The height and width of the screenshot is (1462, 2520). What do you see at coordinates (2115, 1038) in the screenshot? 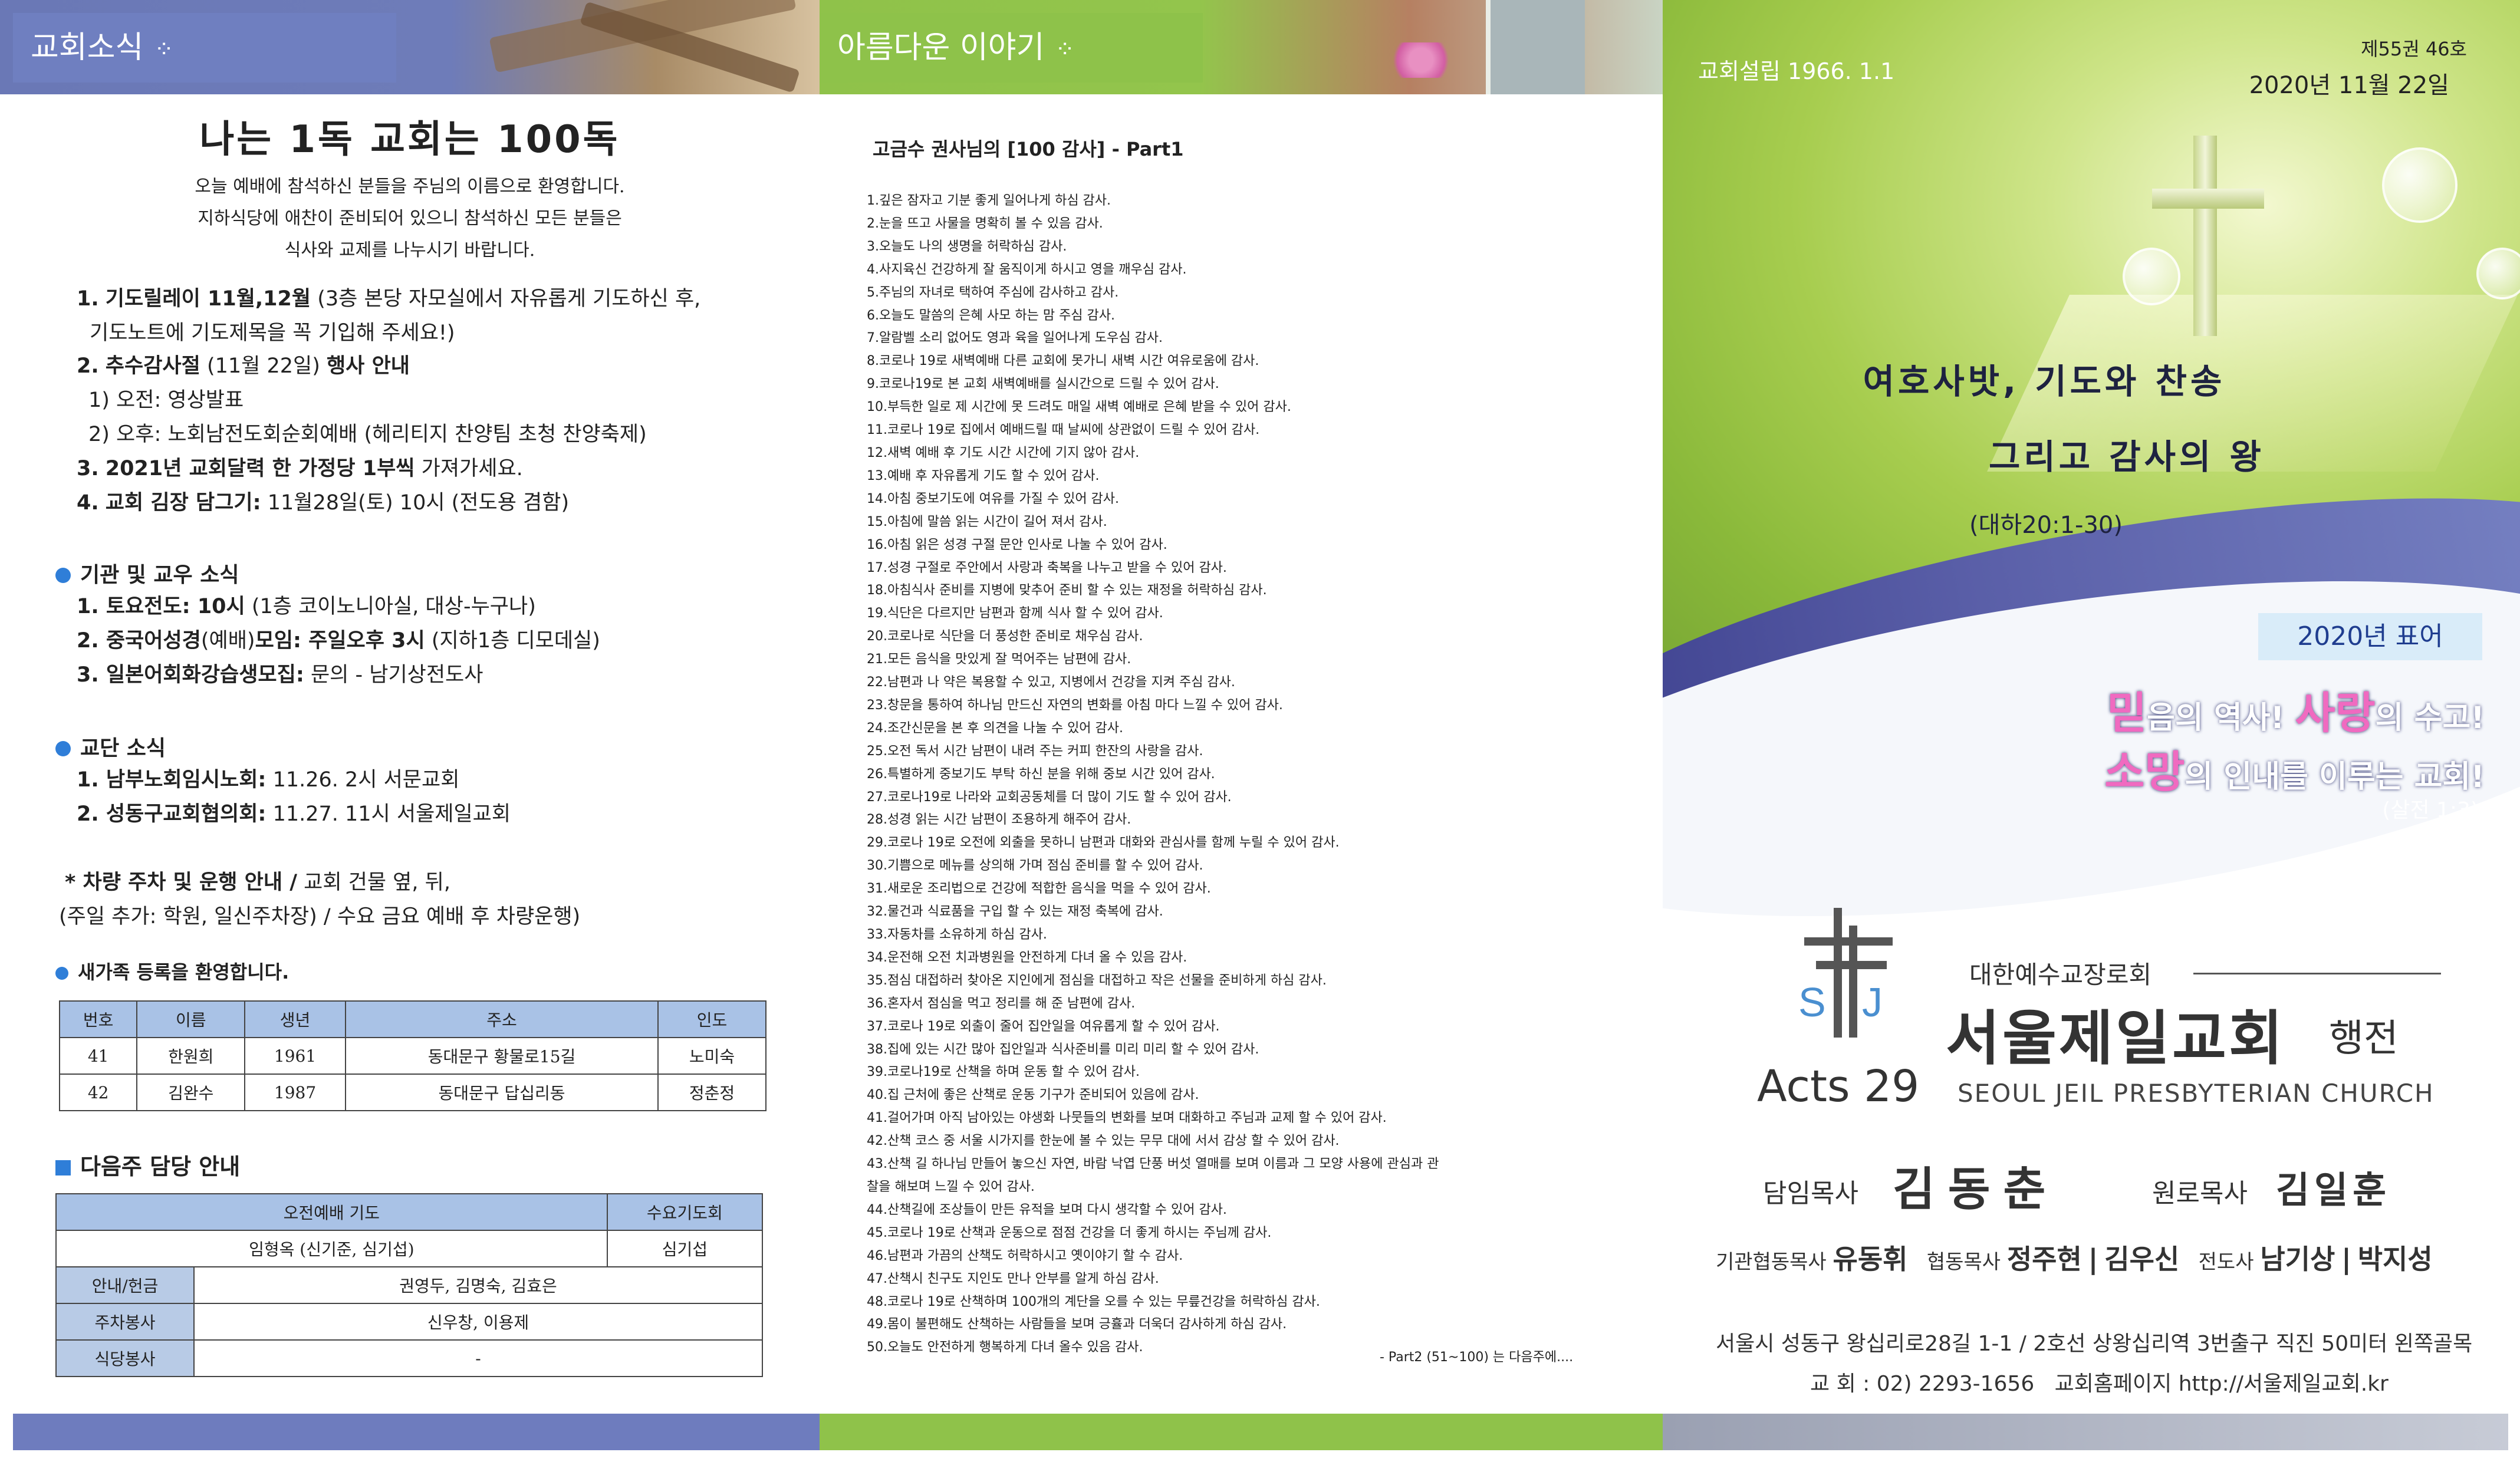
I see `church-name: 서울제일교회` at bounding box center [2115, 1038].